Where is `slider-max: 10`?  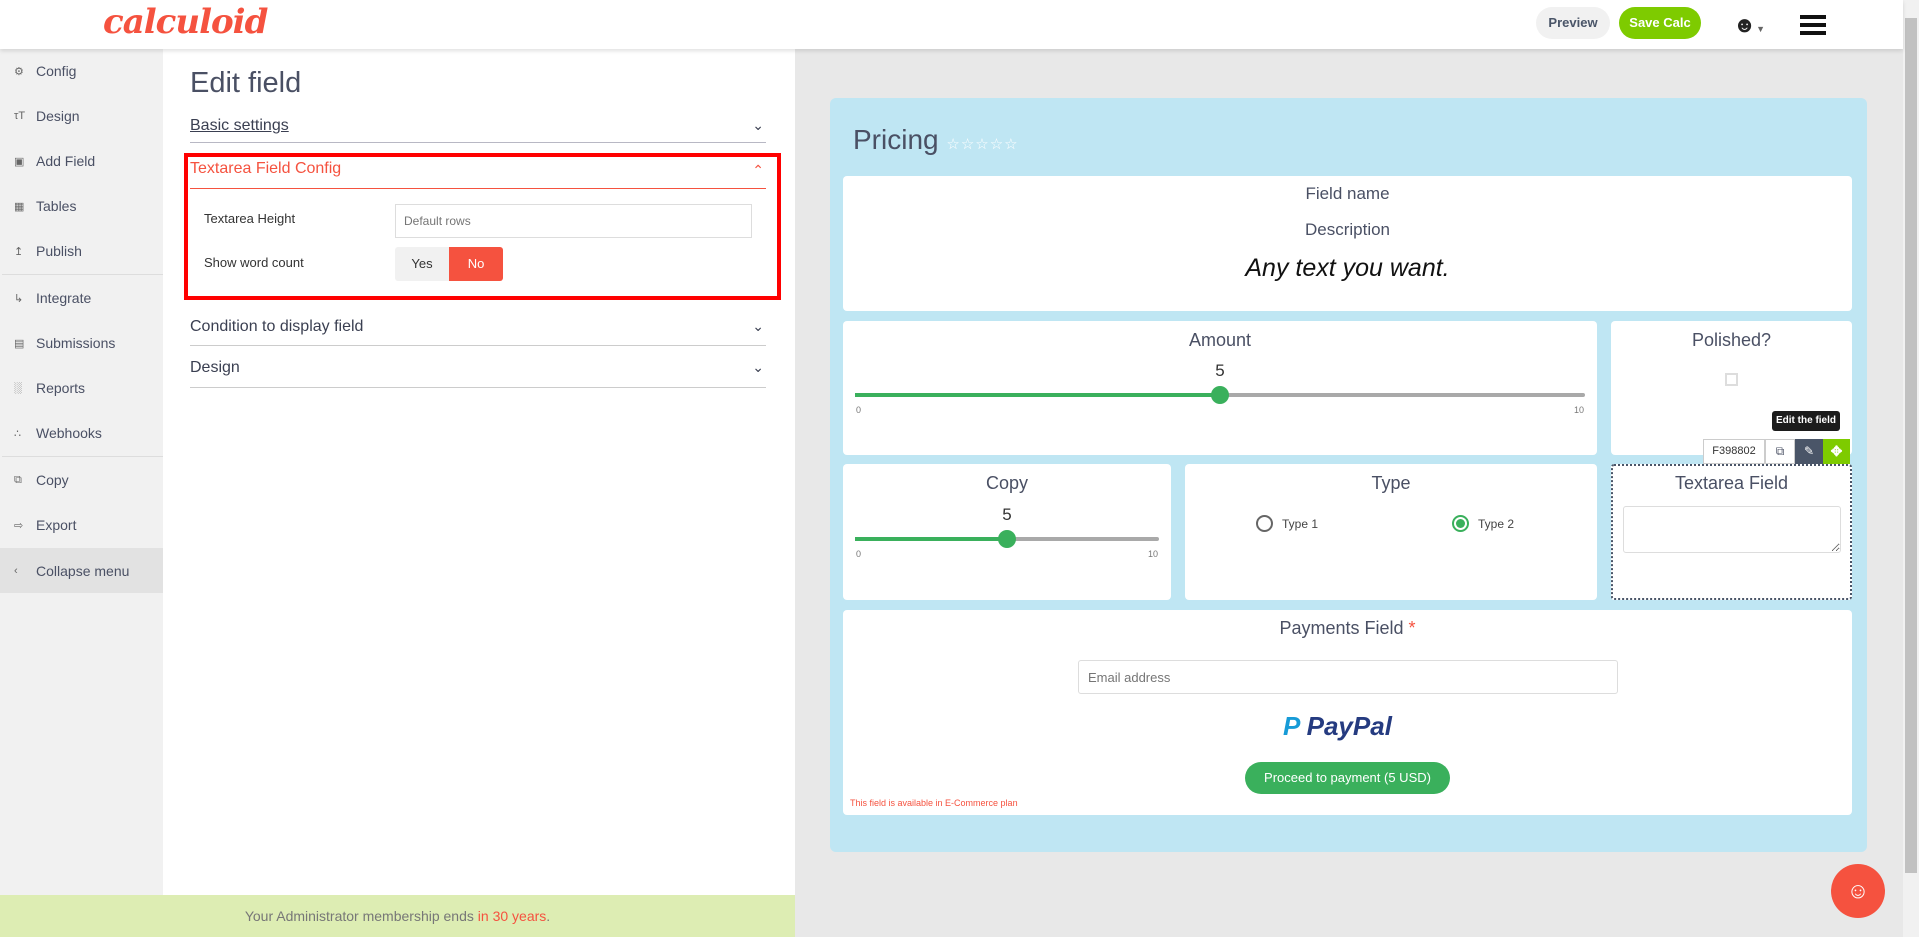
slider-max: 10 is located at coordinates (1152, 554).